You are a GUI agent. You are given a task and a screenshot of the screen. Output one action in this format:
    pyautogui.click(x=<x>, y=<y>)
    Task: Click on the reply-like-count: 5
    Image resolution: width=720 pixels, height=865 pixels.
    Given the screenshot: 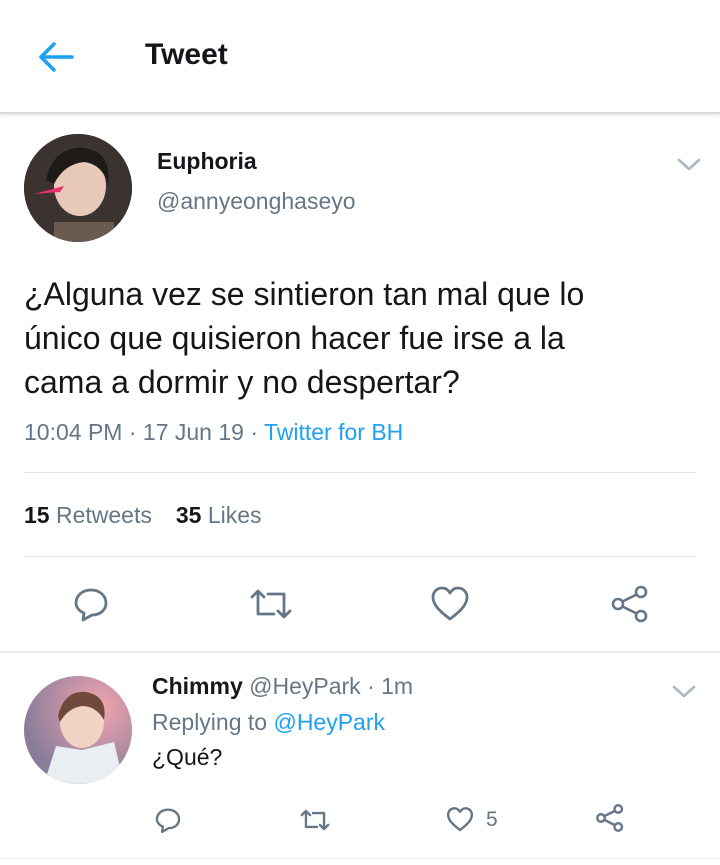 What is the action you would take?
    pyautogui.click(x=492, y=819)
    